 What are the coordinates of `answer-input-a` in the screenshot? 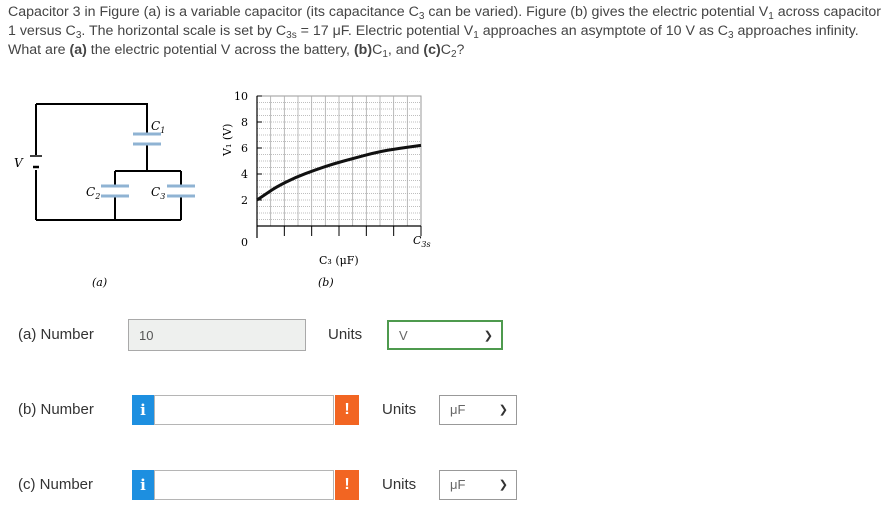 It's located at (217, 335).